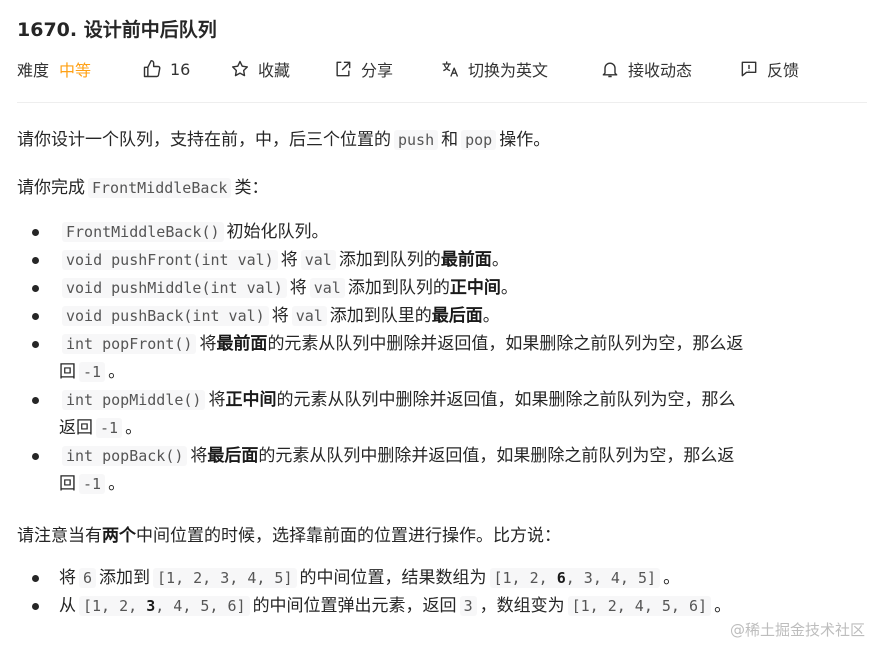  I want to click on inline-code: [1, 2, 3, 4, 5], so click(225, 578).